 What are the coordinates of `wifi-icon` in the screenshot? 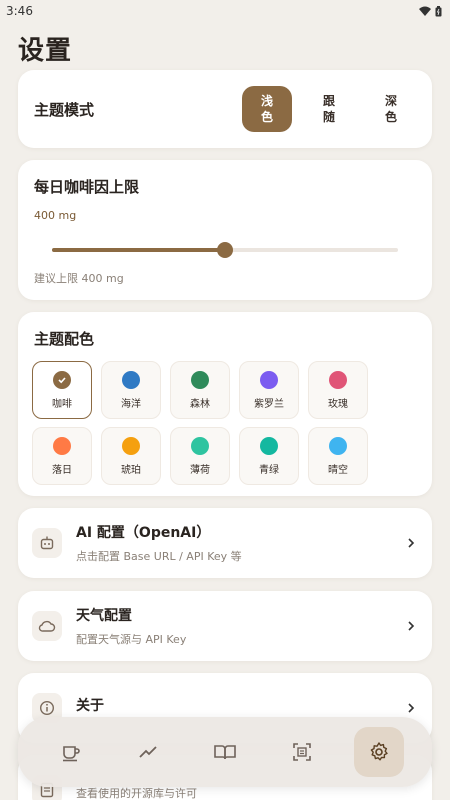 It's located at (425, 11).